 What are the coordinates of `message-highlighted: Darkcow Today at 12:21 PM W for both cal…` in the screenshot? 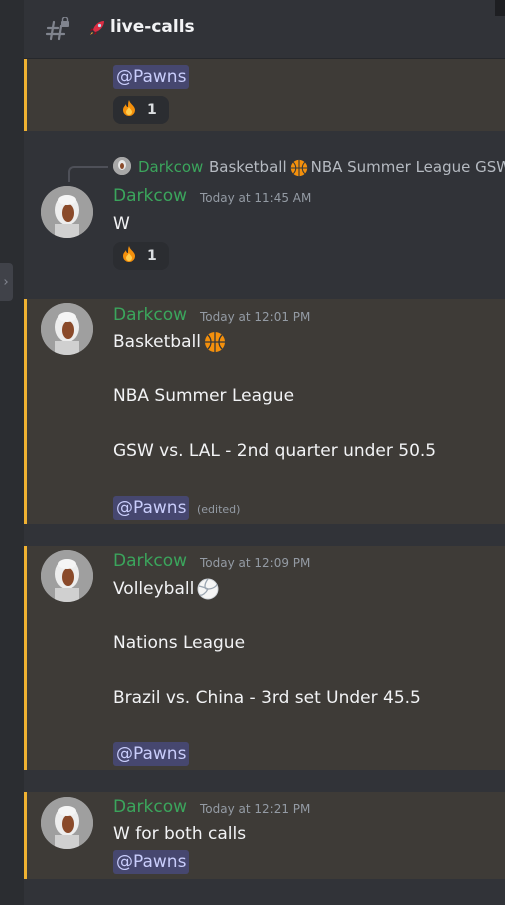 It's located at (264, 835).